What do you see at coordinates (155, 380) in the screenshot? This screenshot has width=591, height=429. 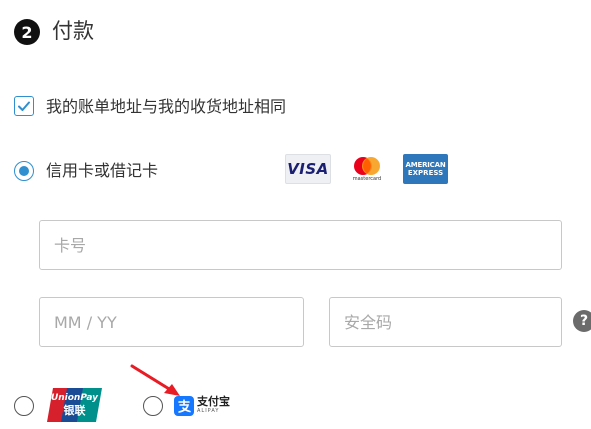 I see `annotation-arrow-icon` at bounding box center [155, 380].